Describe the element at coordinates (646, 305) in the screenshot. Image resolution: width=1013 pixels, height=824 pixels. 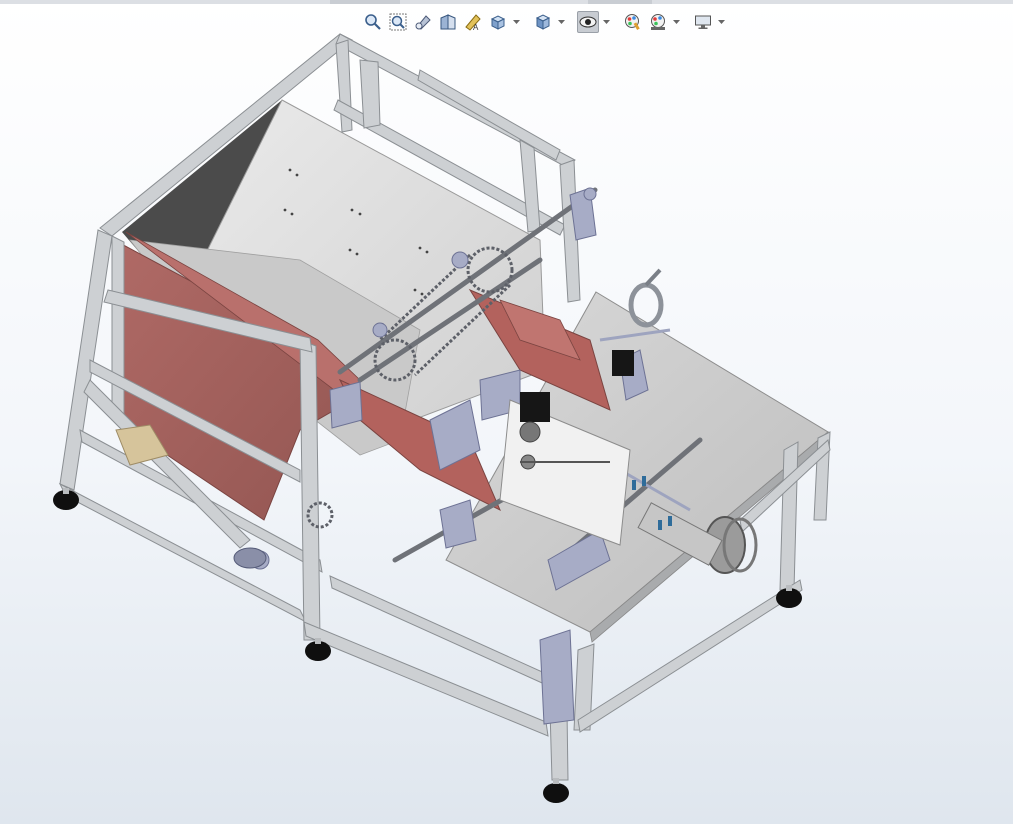
I see `handwheel` at that location.